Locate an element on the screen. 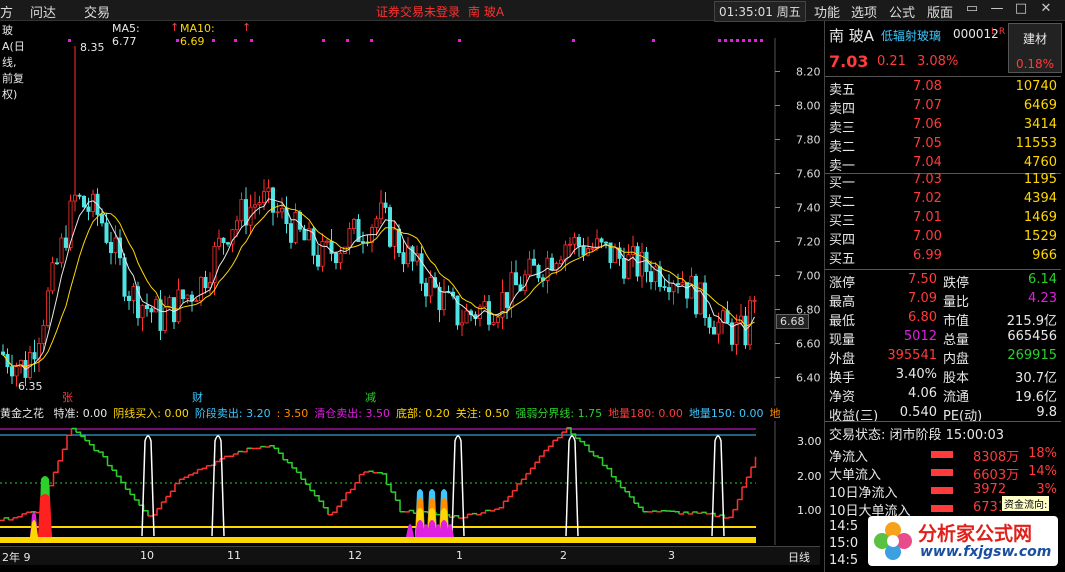 The width and height of the screenshot is (1065, 572). time-tick-3: 12 is located at coordinates (355, 555).